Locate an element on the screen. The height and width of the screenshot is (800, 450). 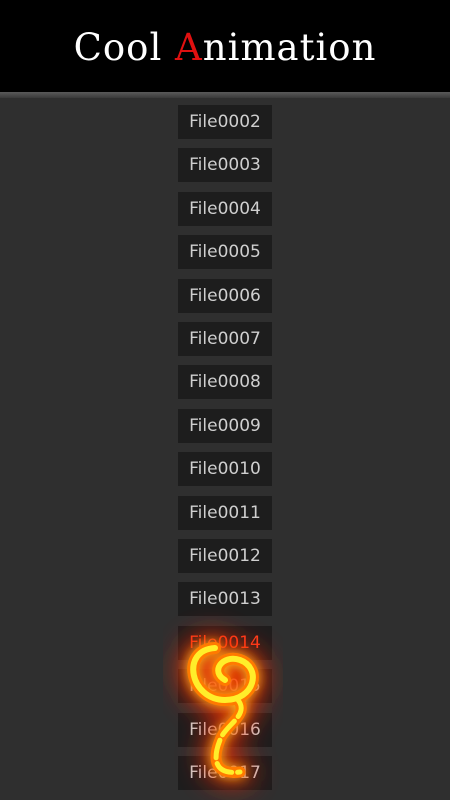
file-item: File0014 is located at coordinates (225, 643).